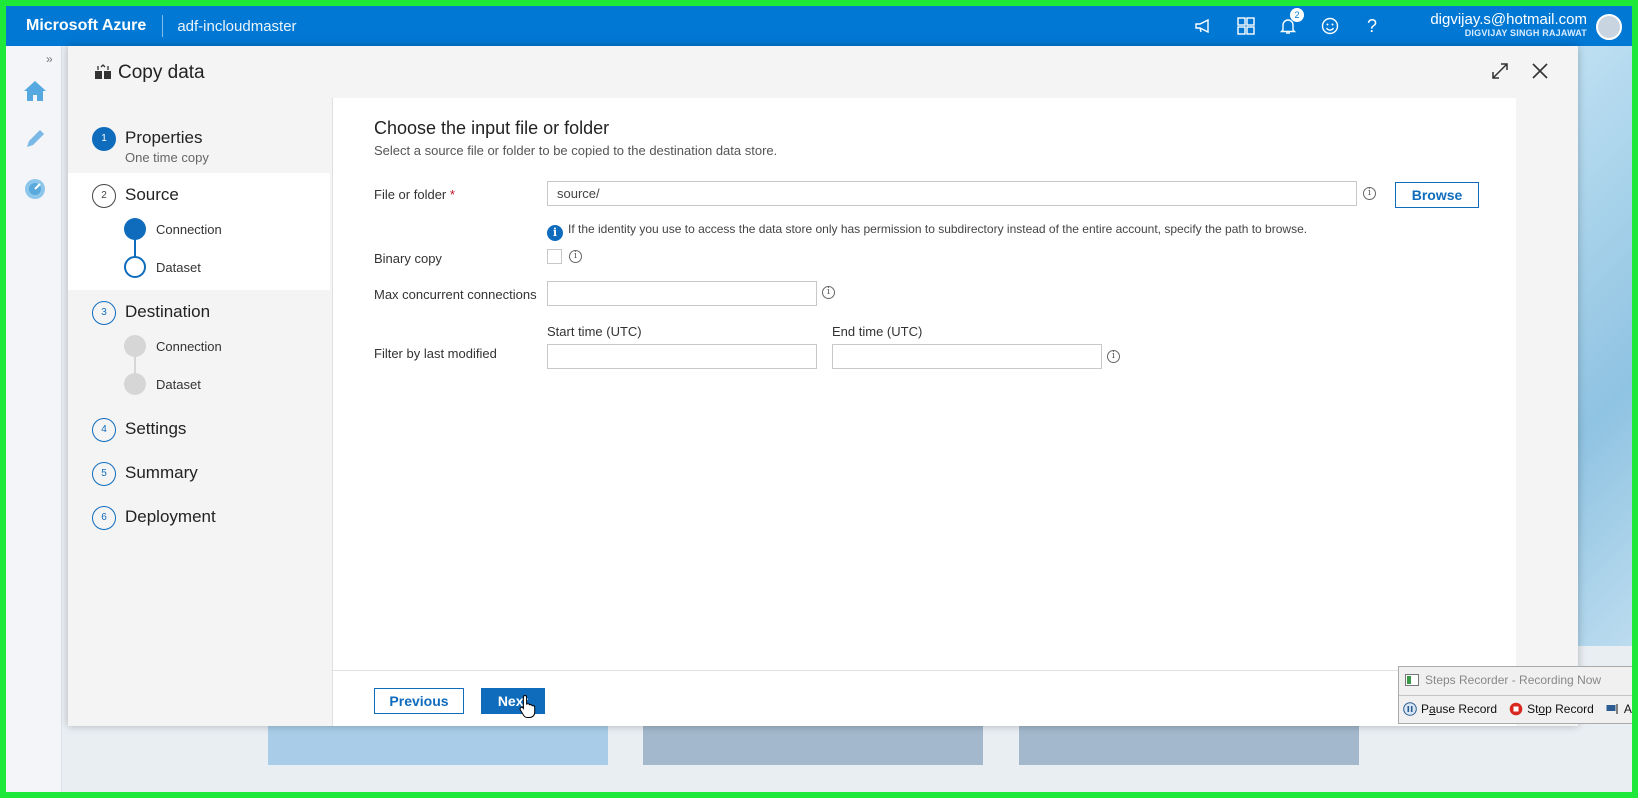 The width and height of the screenshot is (1638, 798). I want to click on footer-divider, so click(924, 670).